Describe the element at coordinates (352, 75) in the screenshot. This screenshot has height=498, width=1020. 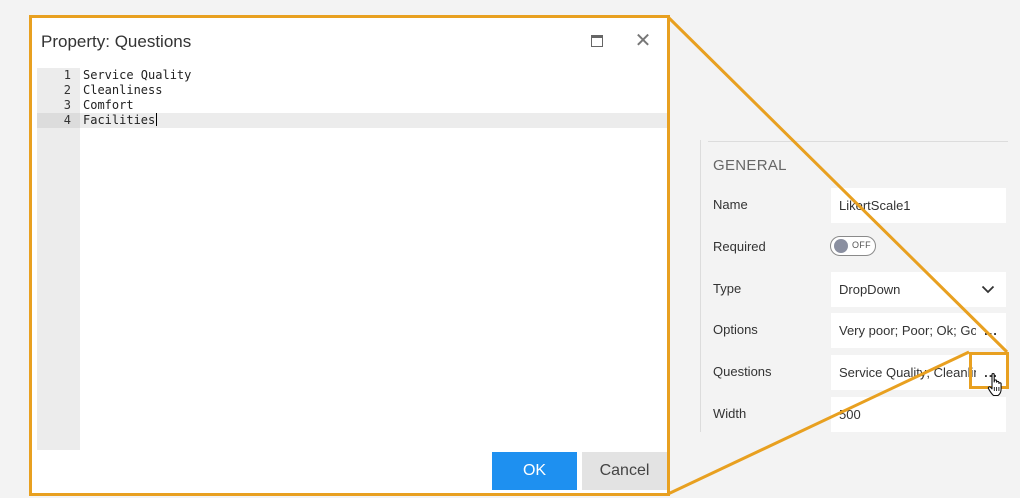
I see `editor-line: 1 Service Quality` at that location.